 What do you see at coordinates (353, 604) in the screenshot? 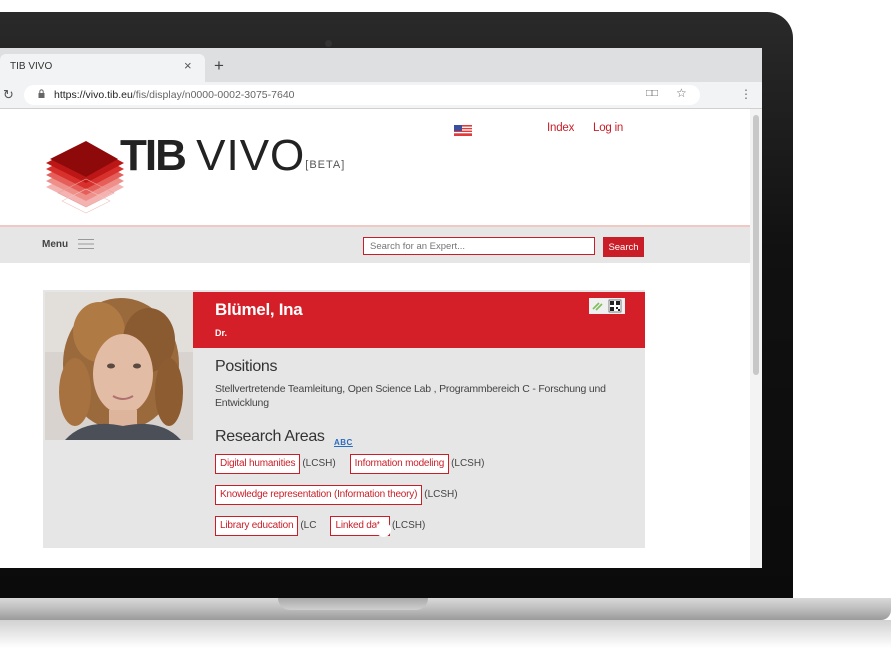
I see `laptop-notch` at bounding box center [353, 604].